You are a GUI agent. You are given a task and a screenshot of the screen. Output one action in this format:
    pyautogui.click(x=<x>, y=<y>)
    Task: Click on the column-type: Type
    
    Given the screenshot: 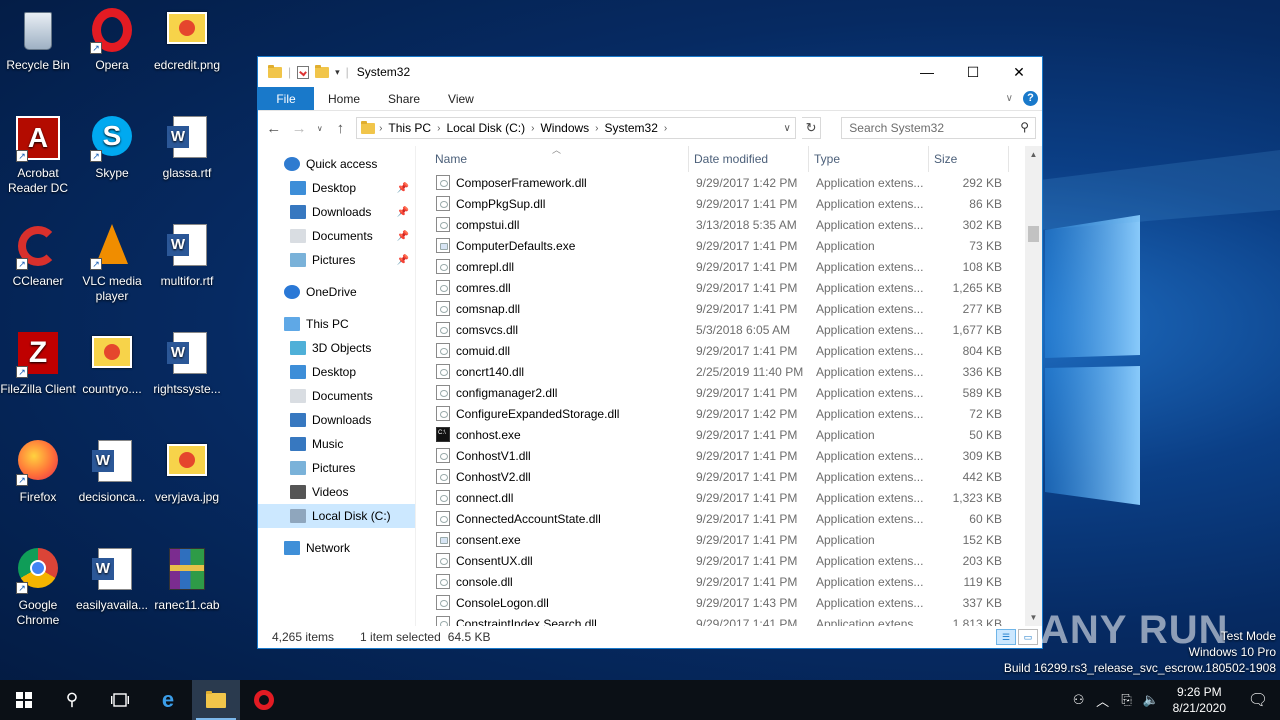 What is the action you would take?
    pyautogui.click(x=869, y=159)
    